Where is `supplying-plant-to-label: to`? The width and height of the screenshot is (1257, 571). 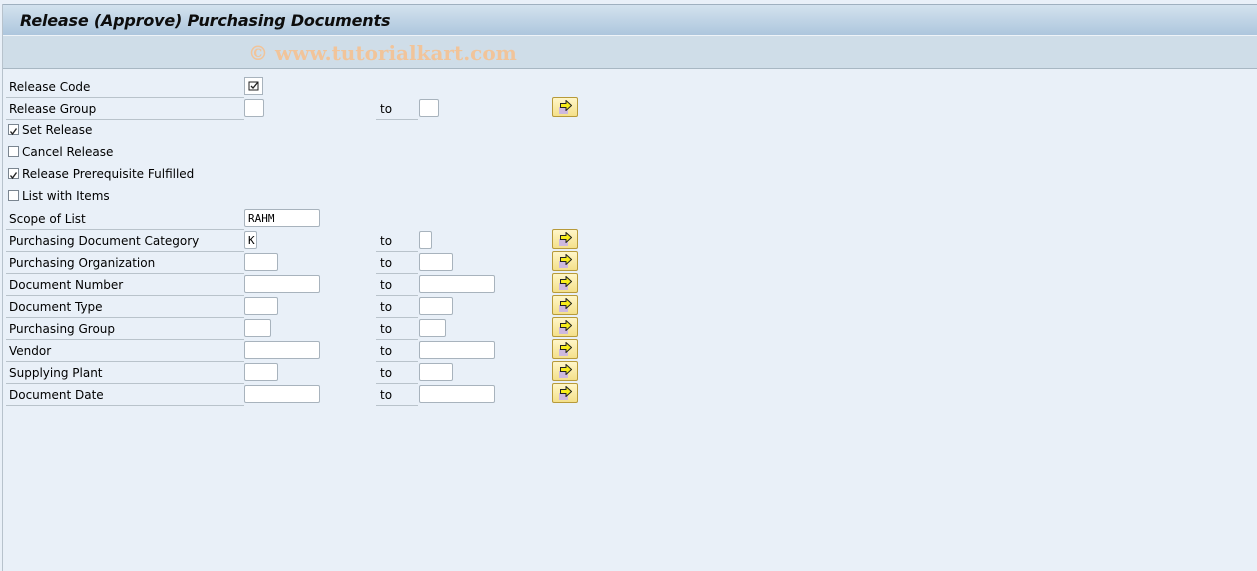
supplying-plant-to-label: to is located at coordinates (386, 373).